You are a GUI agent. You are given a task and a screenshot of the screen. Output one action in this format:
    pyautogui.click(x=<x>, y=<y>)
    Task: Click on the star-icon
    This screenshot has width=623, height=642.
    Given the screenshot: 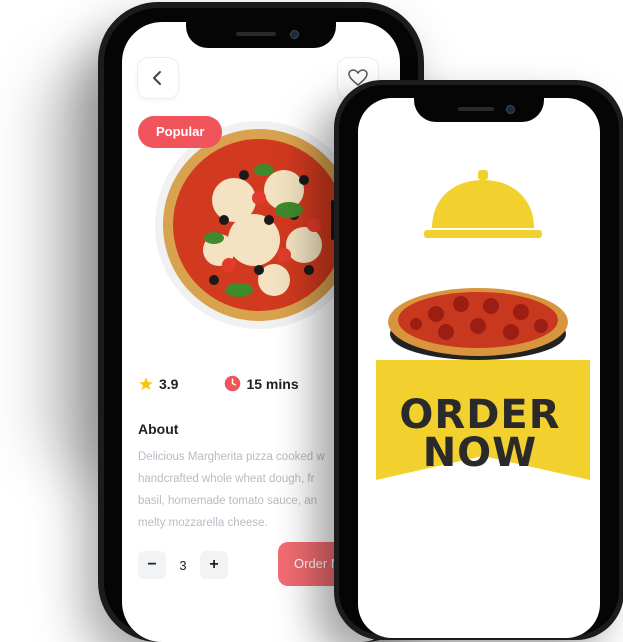 What is the action you would take?
    pyautogui.click(x=146, y=383)
    